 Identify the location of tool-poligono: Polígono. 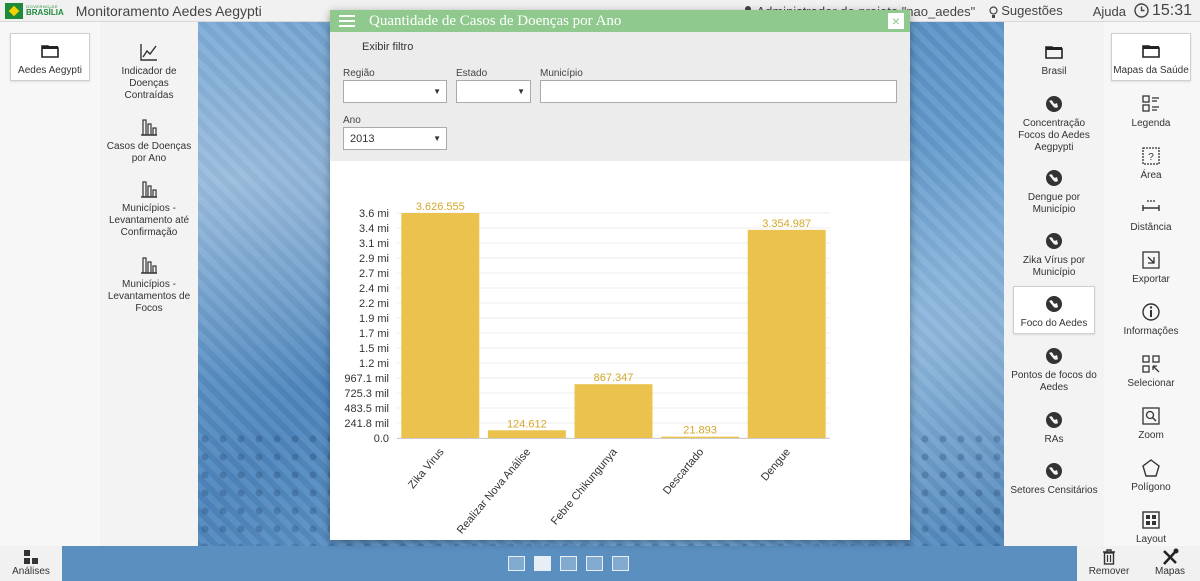
(1151, 476).